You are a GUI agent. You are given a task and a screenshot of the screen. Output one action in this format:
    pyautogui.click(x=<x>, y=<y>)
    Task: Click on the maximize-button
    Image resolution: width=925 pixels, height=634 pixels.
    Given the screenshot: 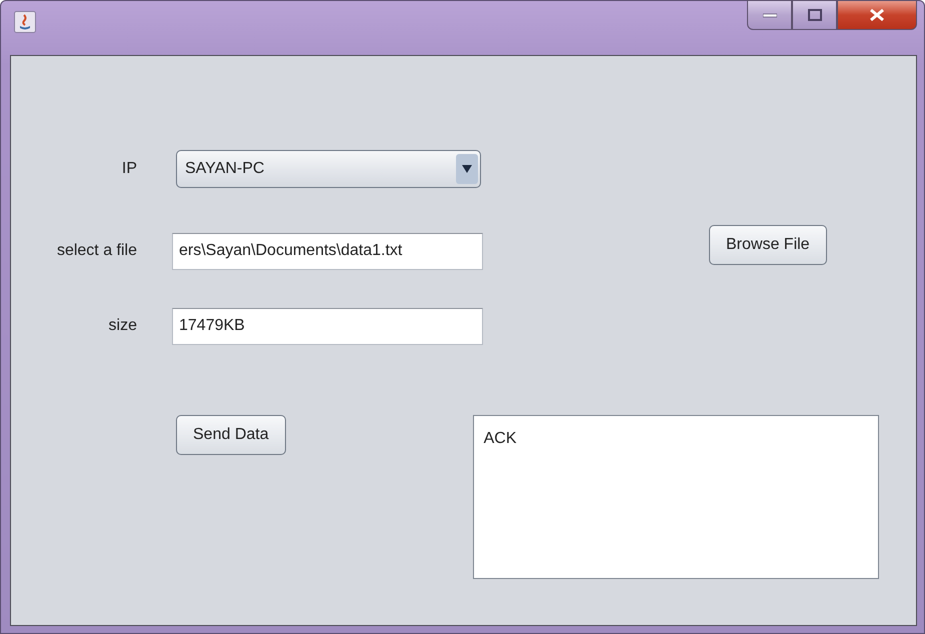 What is the action you would take?
    pyautogui.click(x=814, y=15)
    